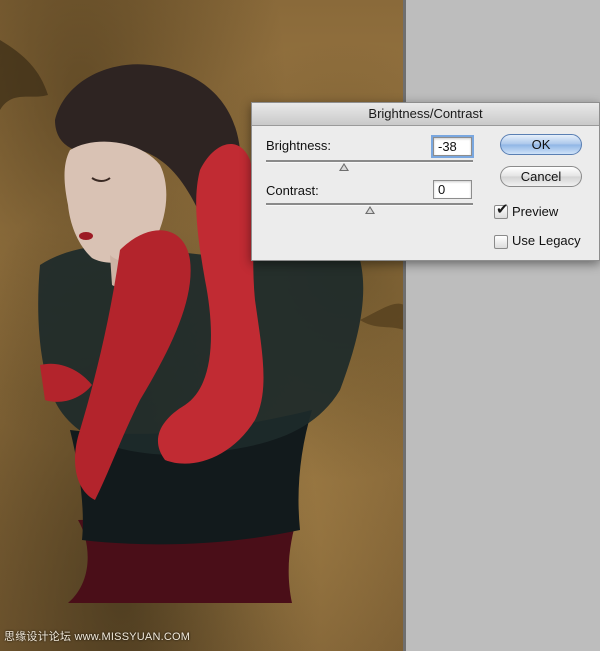 This screenshot has height=651, width=600. I want to click on canvas-border, so click(404, 325).